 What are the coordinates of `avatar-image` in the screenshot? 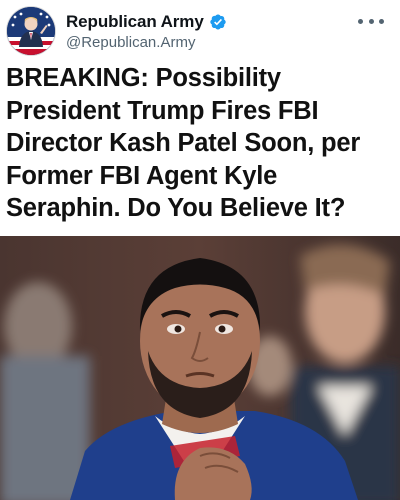 It's located at (31, 31).